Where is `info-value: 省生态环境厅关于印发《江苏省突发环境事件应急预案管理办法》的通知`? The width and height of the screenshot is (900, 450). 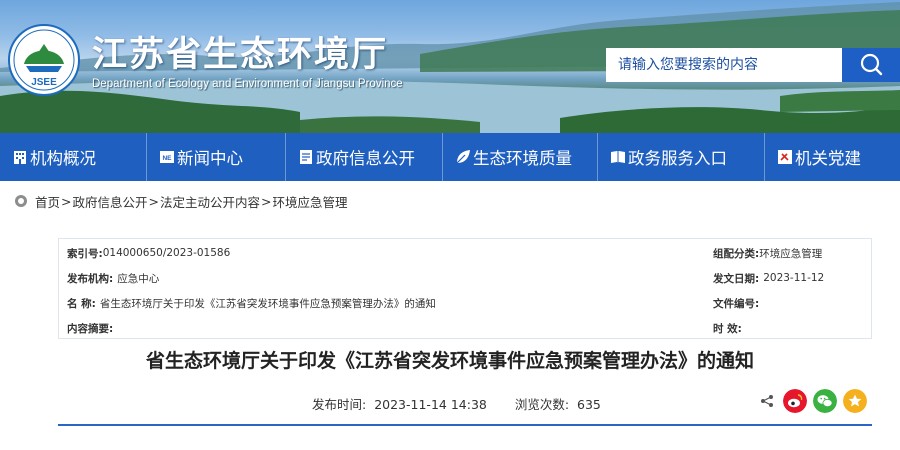
info-value: 省生态环境厅关于印发《江苏省突发环境事件应急预案管理办法》的通知 is located at coordinates (267, 303).